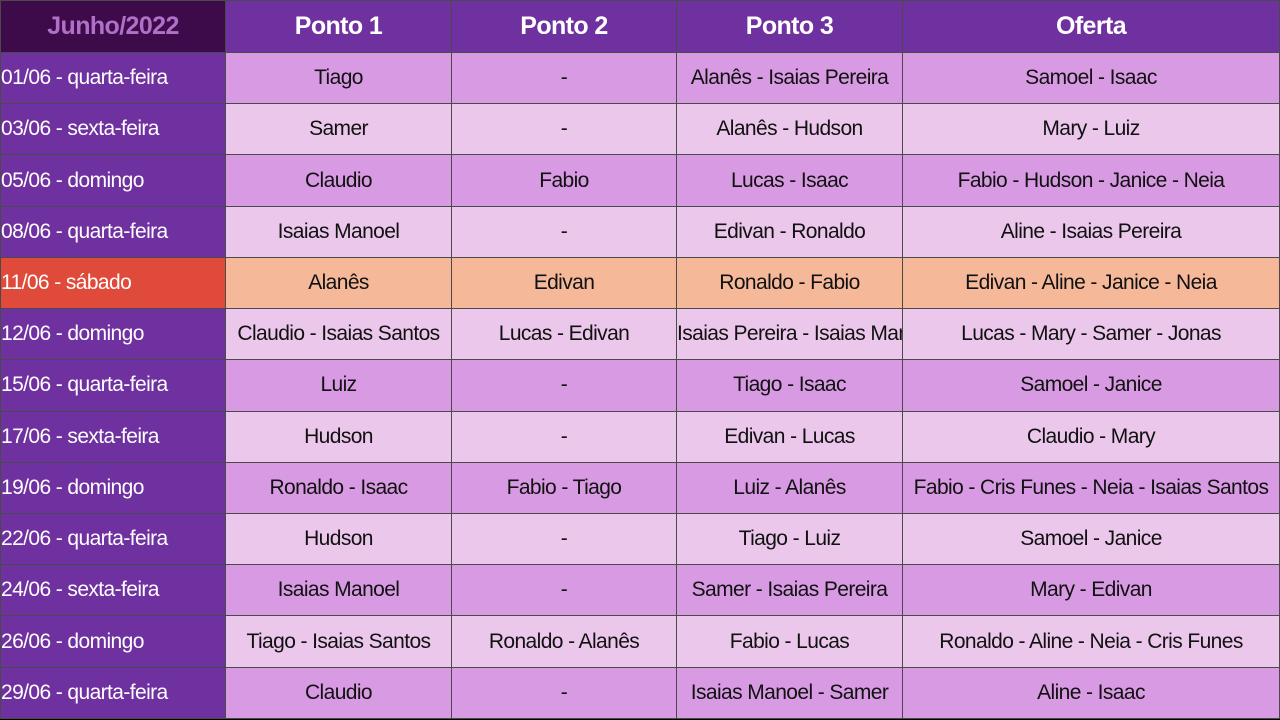 This screenshot has width=1280, height=720. I want to click on ponto-2-cell: Fabio, so click(564, 180).